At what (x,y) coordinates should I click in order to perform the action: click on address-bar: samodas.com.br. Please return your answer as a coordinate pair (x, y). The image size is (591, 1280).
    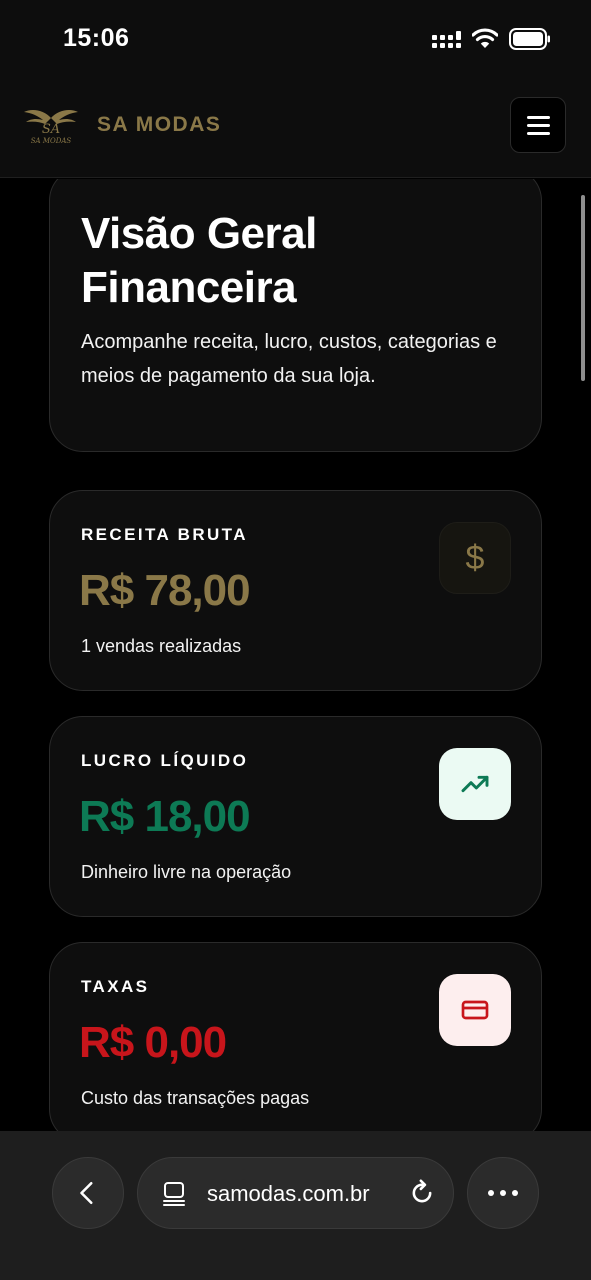
    Looking at the image, I should click on (295, 1193).